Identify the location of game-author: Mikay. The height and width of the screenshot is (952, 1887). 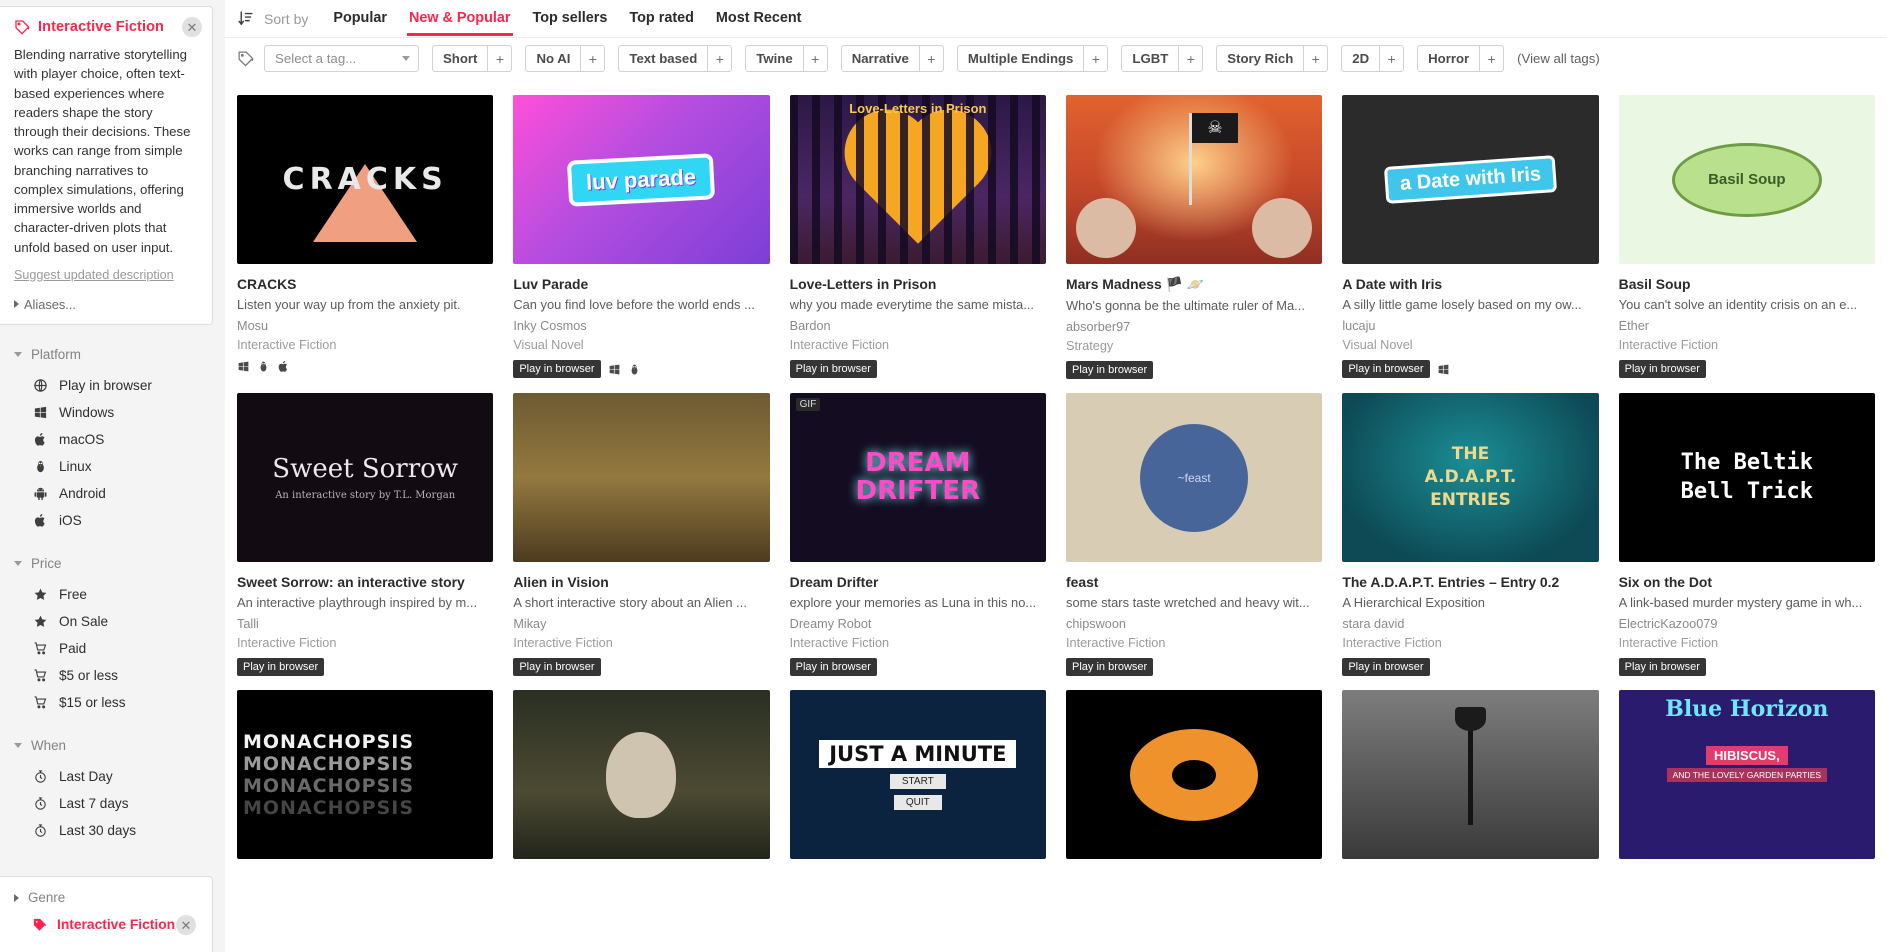
(641, 624).